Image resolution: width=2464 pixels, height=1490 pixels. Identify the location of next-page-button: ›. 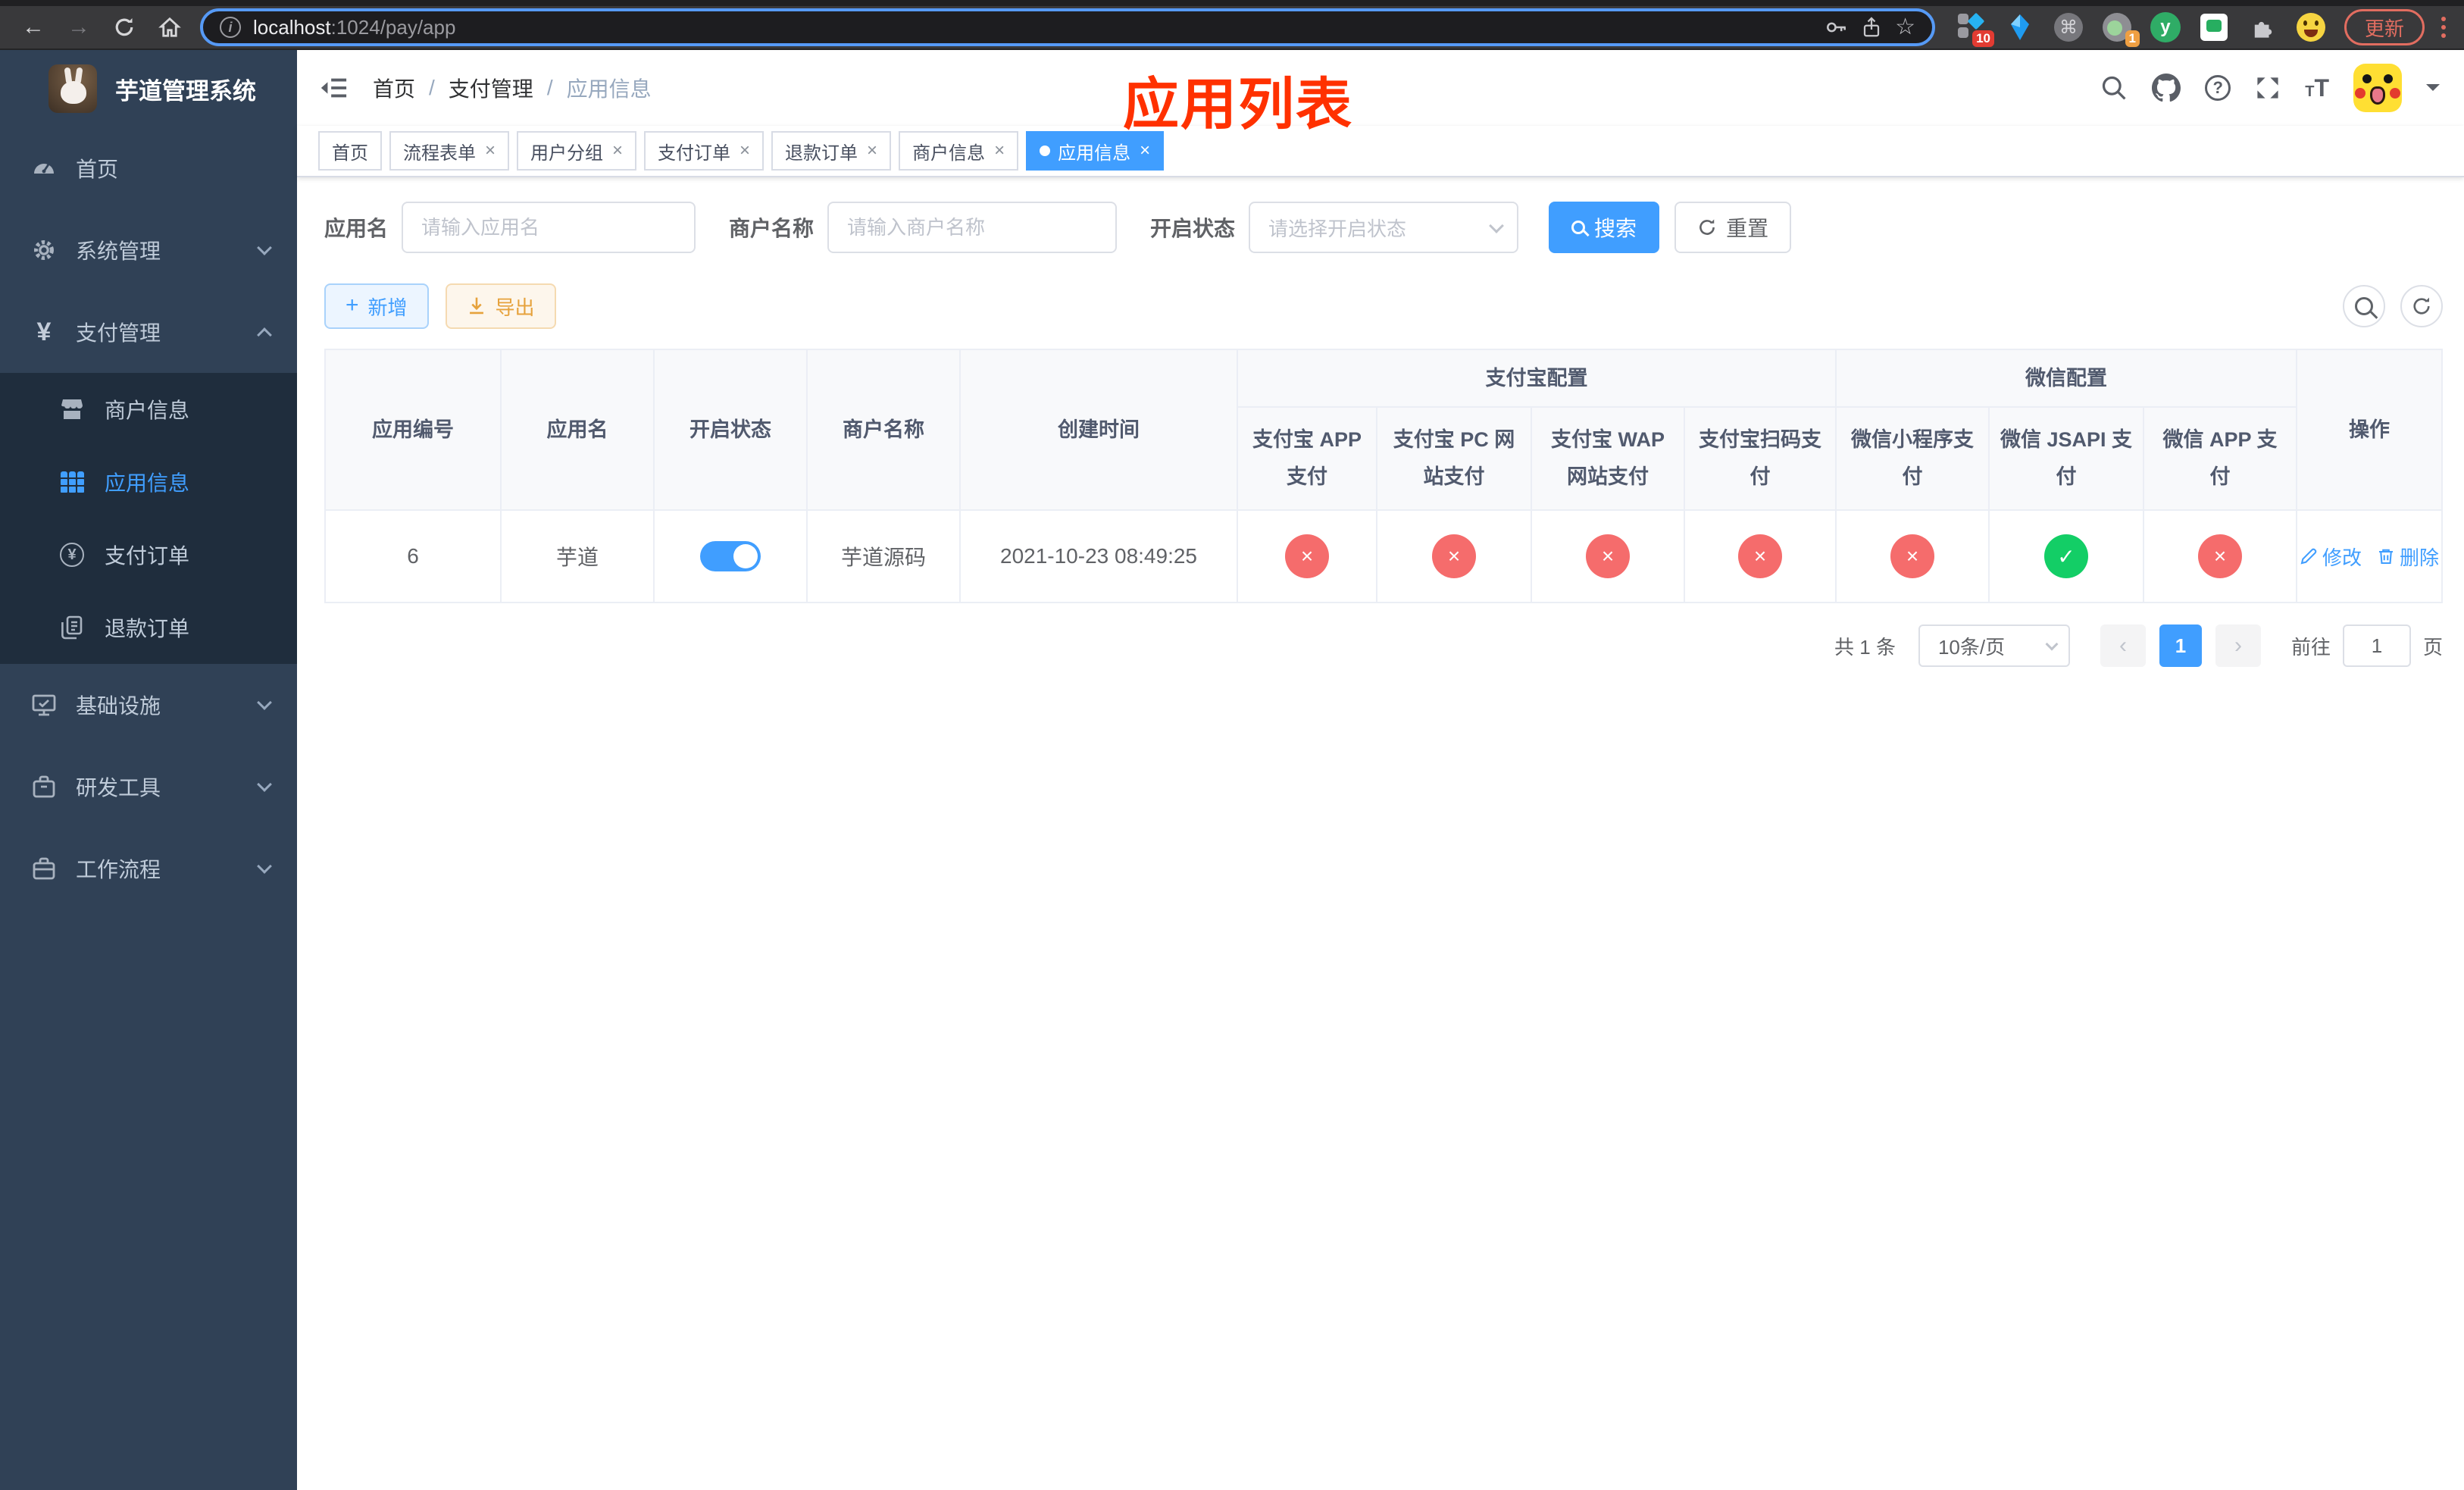
(2238, 645).